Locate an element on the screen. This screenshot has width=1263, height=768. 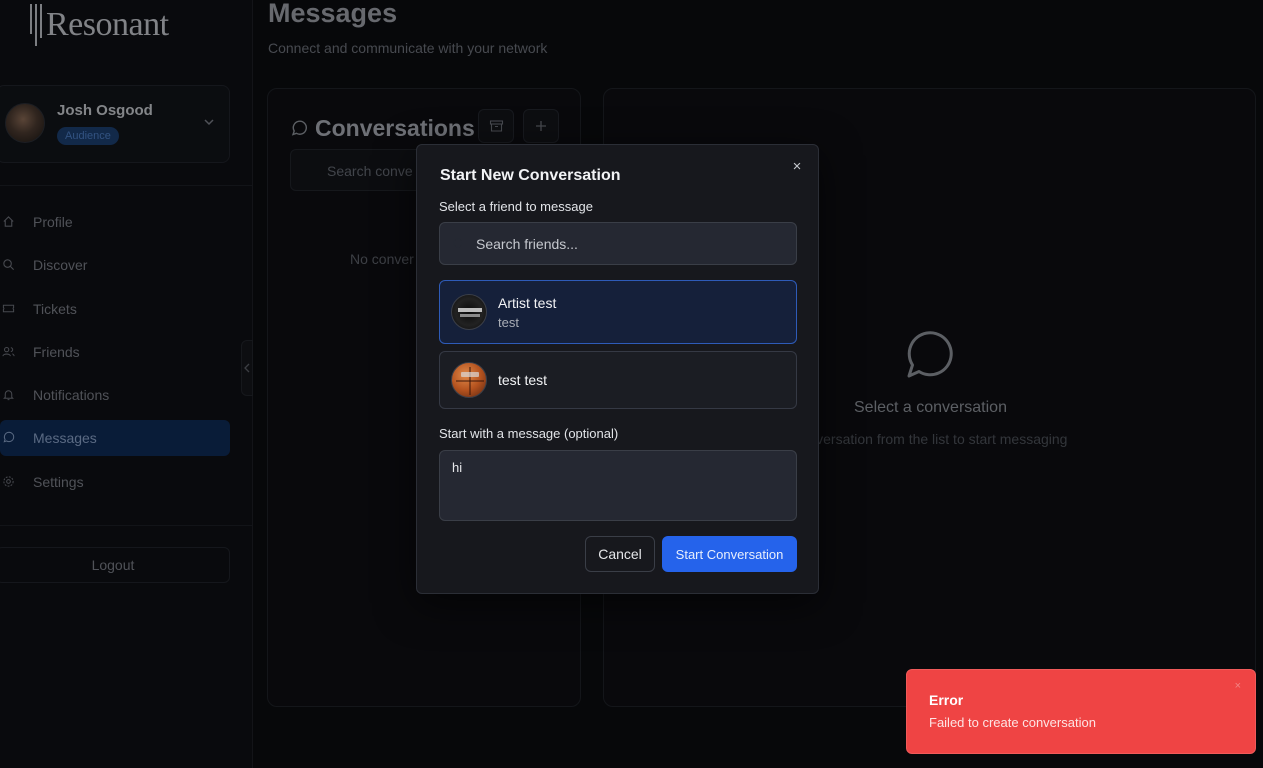
search-icon is located at coordinates (458, 243).